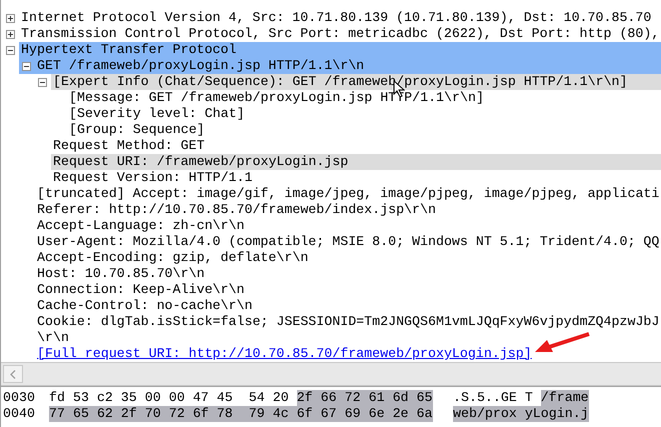 The image size is (661, 427). I want to click on tree-item: [Severity level: Chat], so click(157, 113).